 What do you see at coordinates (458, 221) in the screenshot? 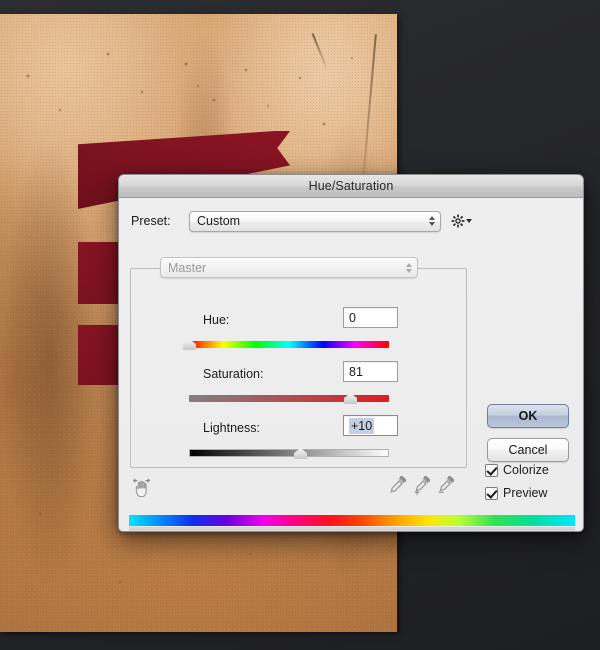
I see `gear-icon` at bounding box center [458, 221].